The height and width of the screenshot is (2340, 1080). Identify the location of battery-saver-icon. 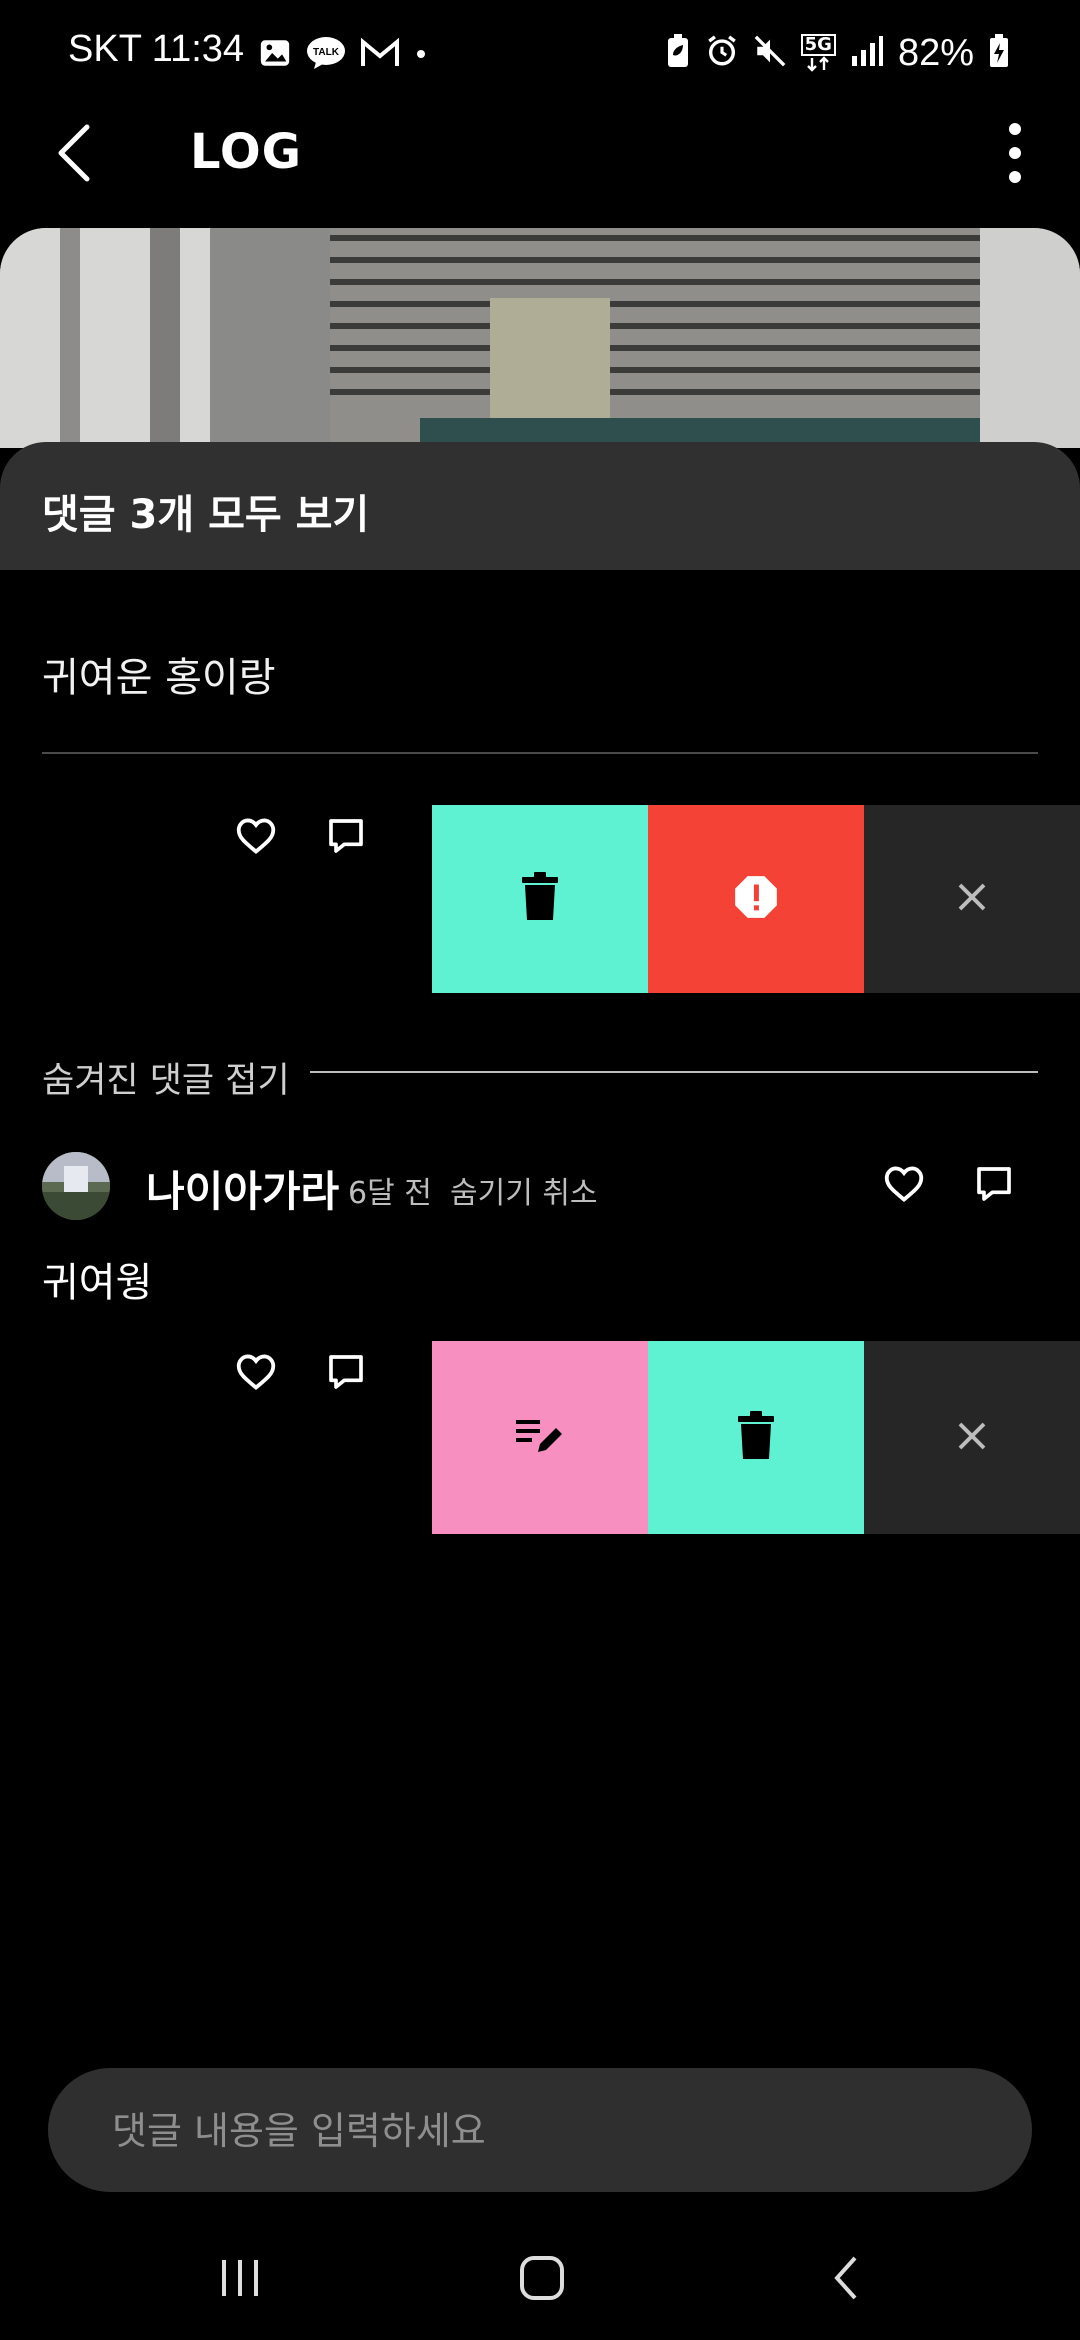
(678, 53).